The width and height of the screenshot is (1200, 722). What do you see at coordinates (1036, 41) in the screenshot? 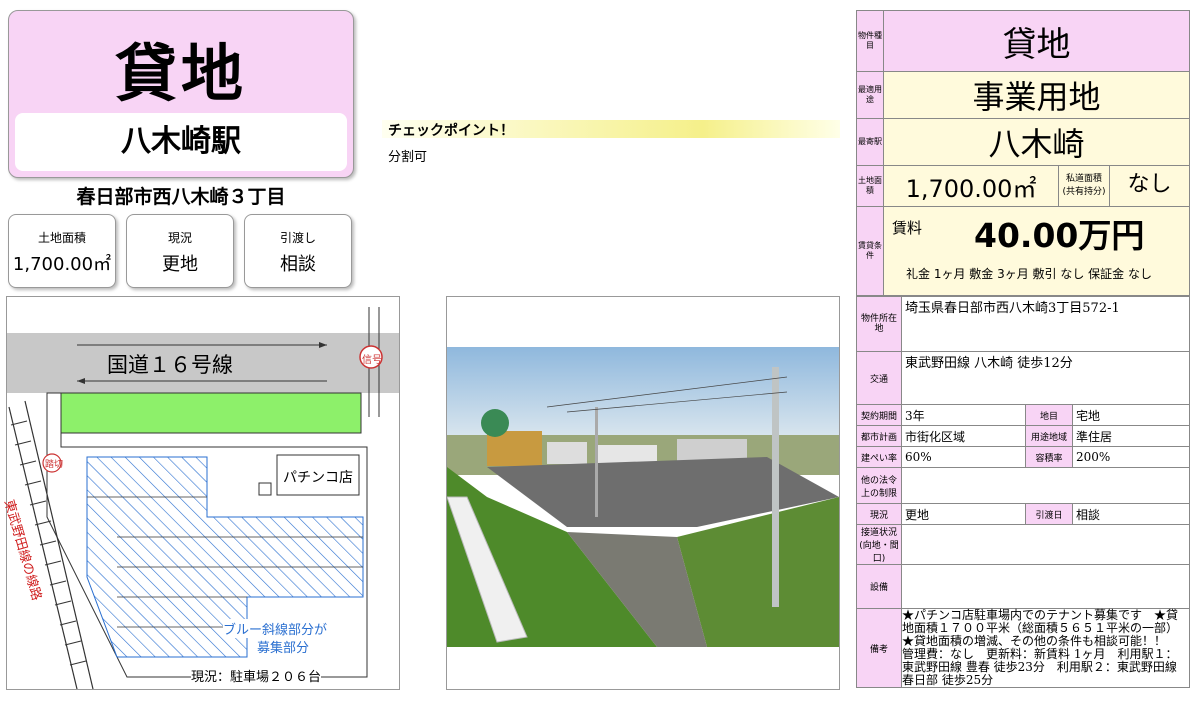
I see `type-value: 貸地` at bounding box center [1036, 41].